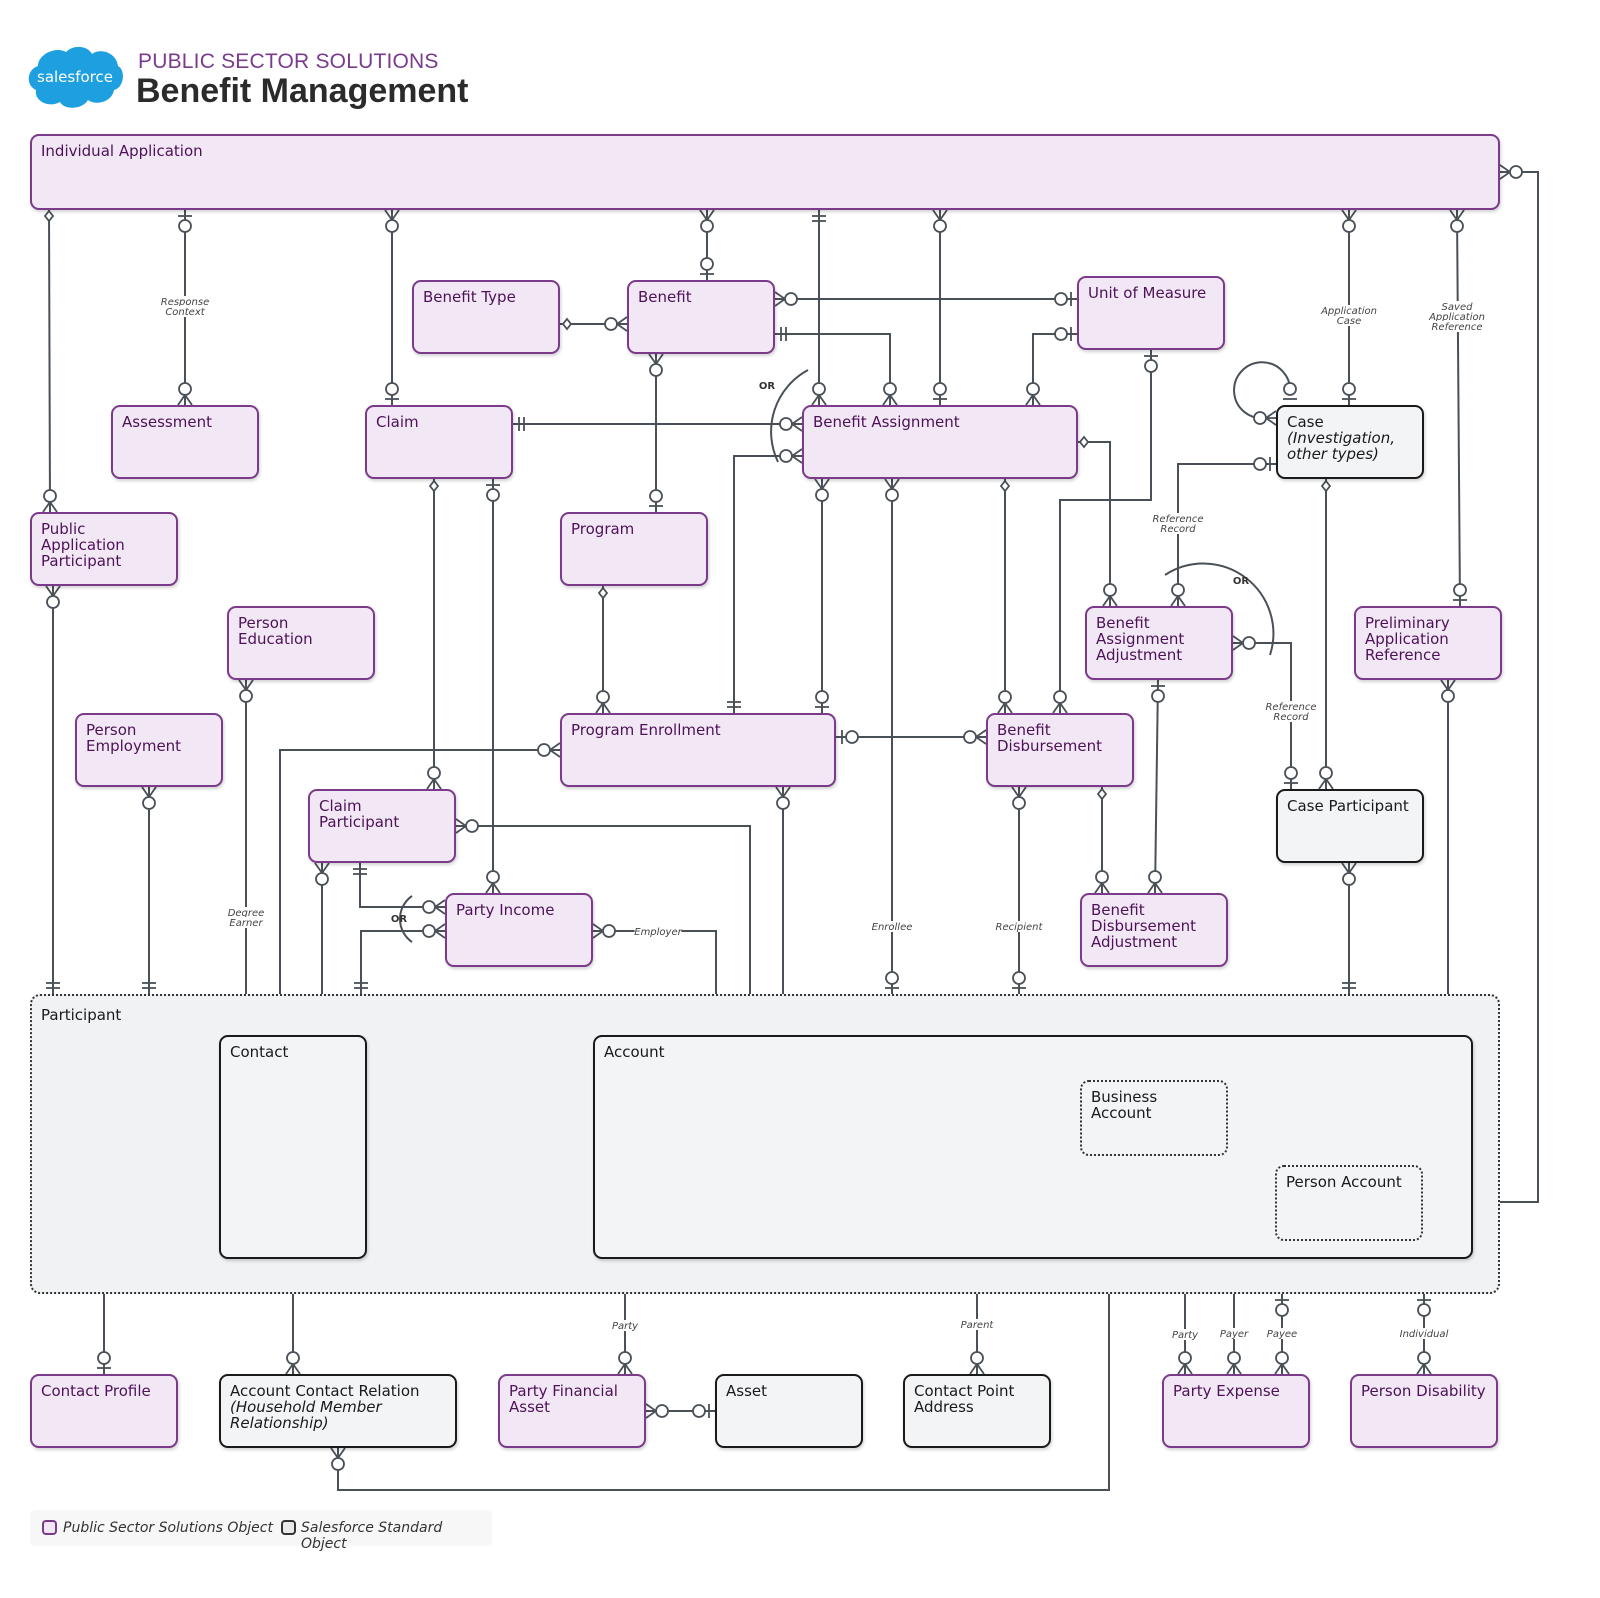 The width and height of the screenshot is (1600, 1598). What do you see at coordinates (246, 923) in the screenshot?
I see `relationship-label: Earner` at bounding box center [246, 923].